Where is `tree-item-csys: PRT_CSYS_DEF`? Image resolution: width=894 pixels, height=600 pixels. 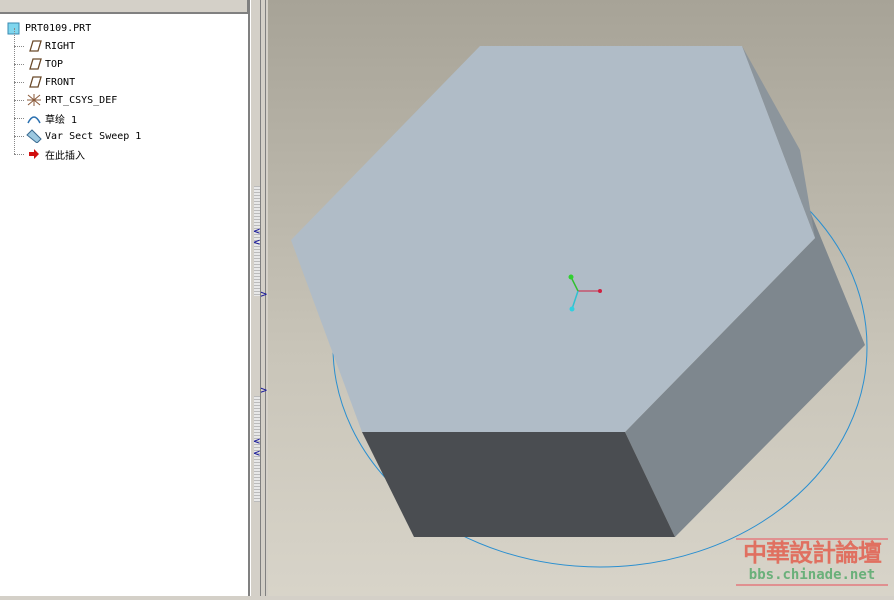
tree-item-csys: PRT_CSYS_DEF is located at coordinates (73, 95).